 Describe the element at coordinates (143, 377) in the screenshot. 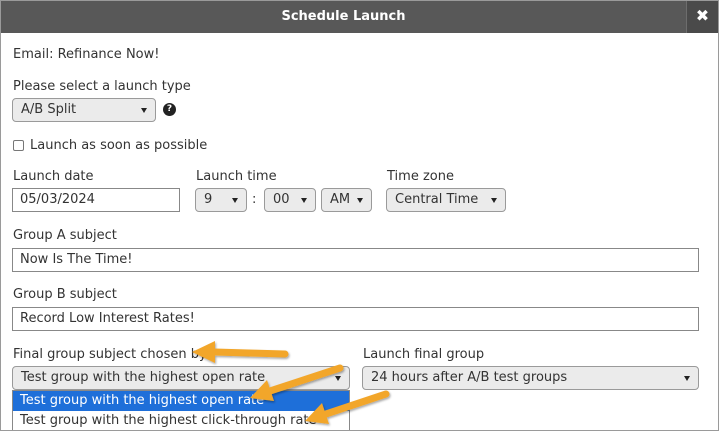

I see `final-subject-value: Test group with the highest open rate` at that location.